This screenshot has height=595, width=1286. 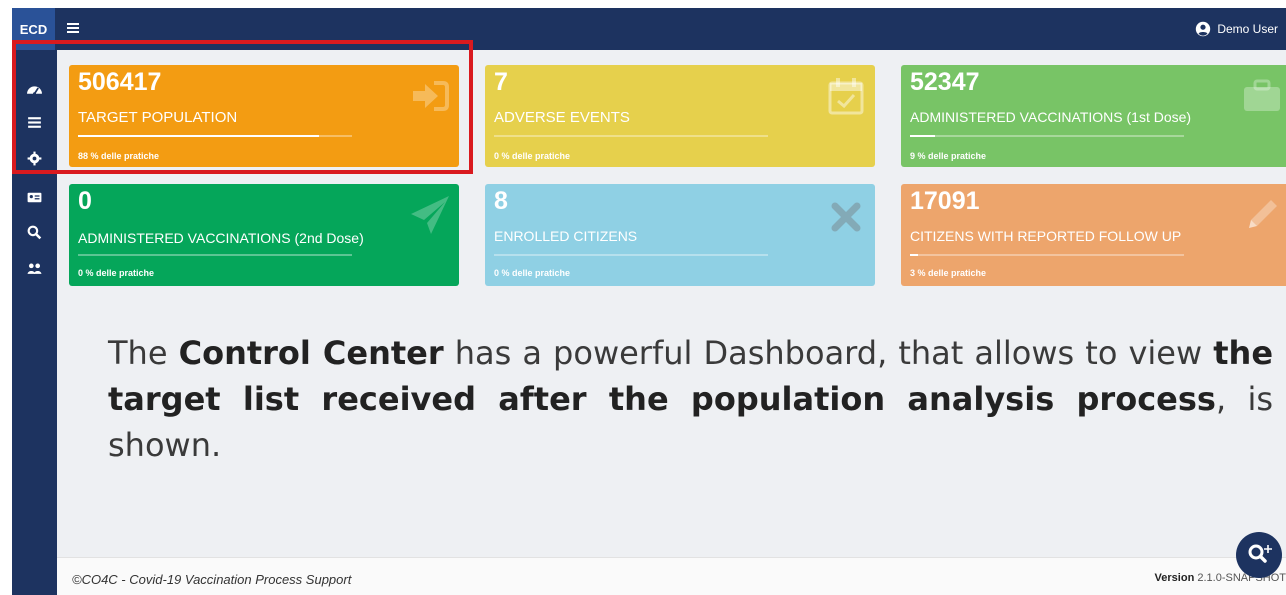 What do you see at coordinates (948, 273) in the screenshot?
I see `card-subtitle: 3 % delle pratiche` at bounding box center [948, 273].